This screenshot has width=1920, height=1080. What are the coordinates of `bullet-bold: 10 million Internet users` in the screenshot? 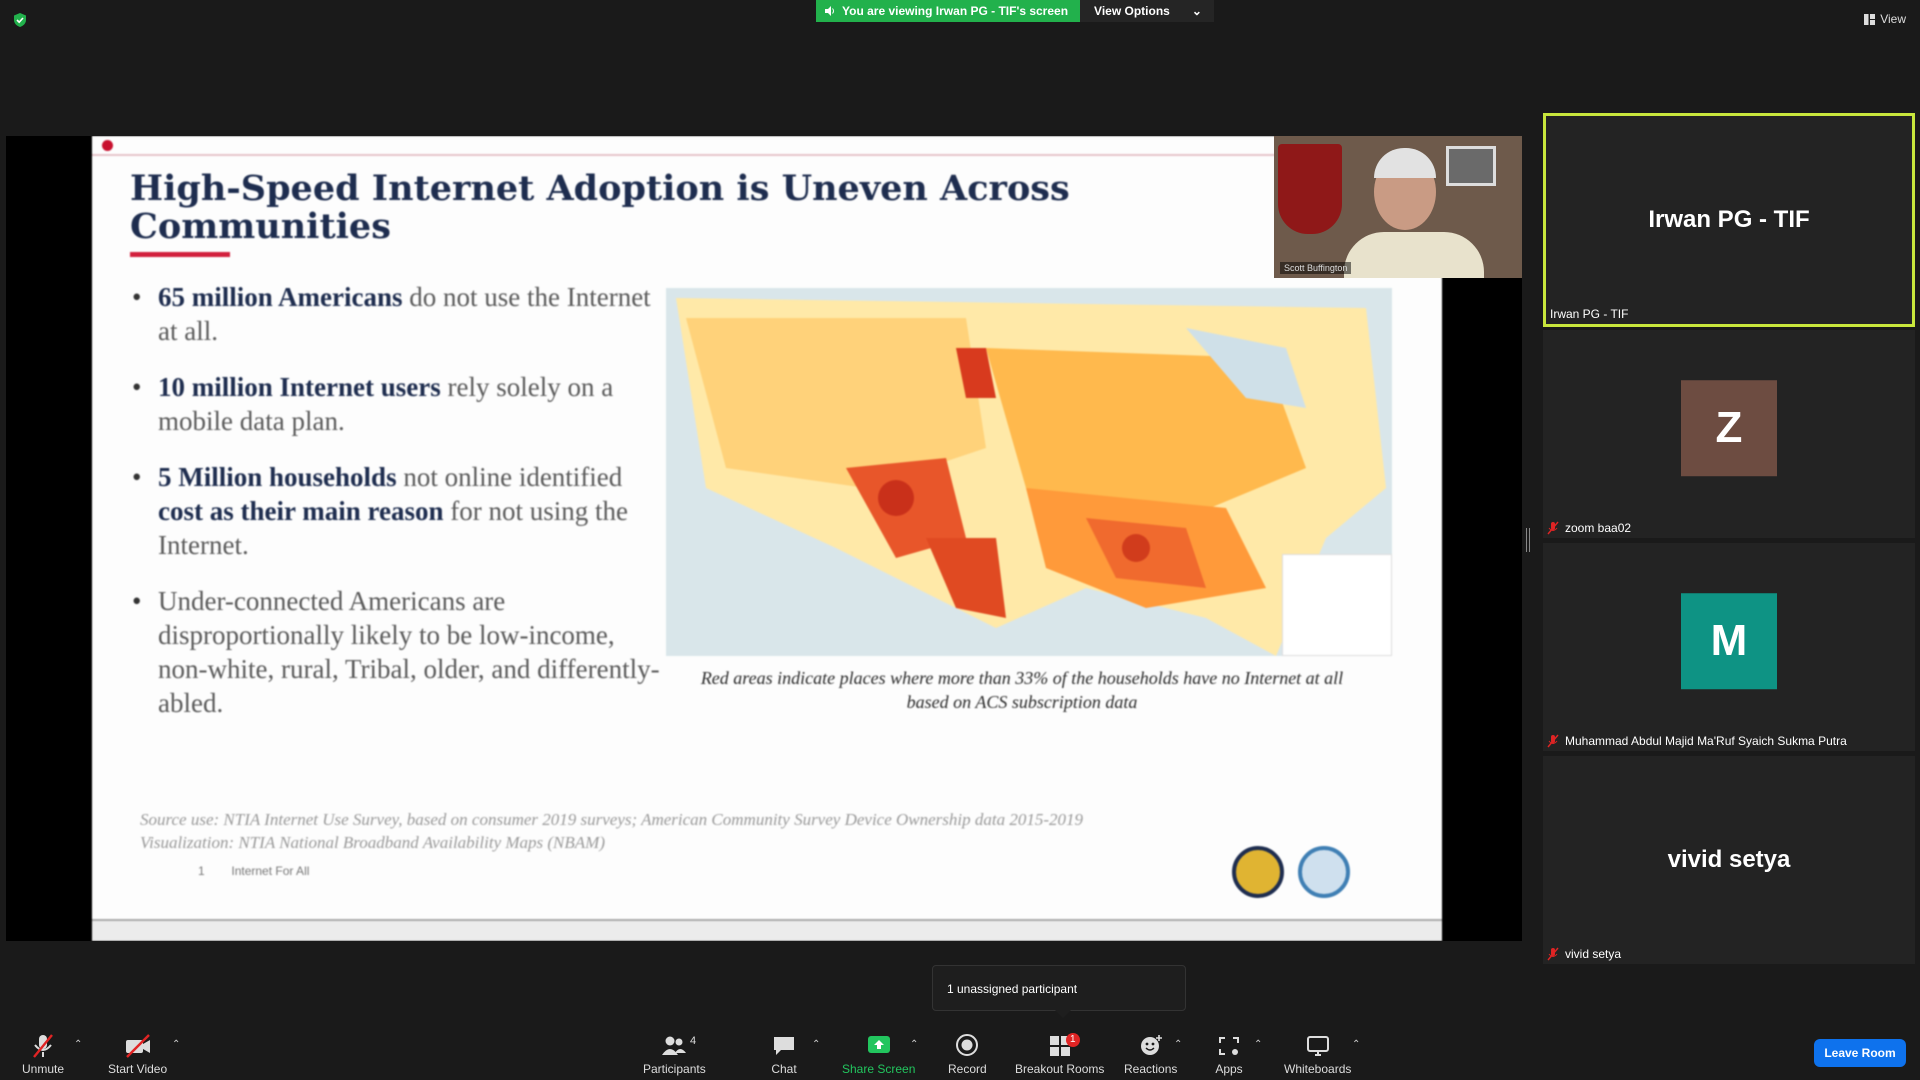 It's located at (299, 387).